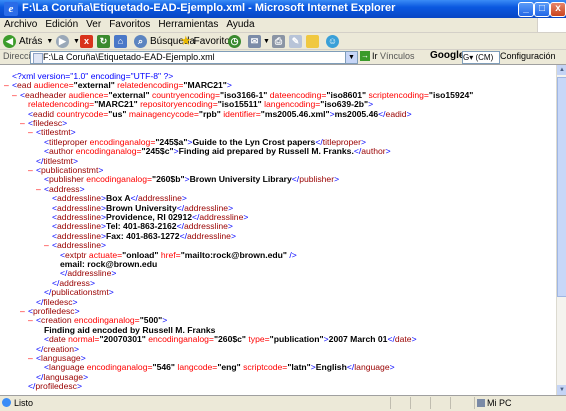 The width and height of the screenshot is (566, 411). Describe the element at coordinates (76, 41) in the screenshot. I see `forward-dropdown-icon: ▼` at that location.